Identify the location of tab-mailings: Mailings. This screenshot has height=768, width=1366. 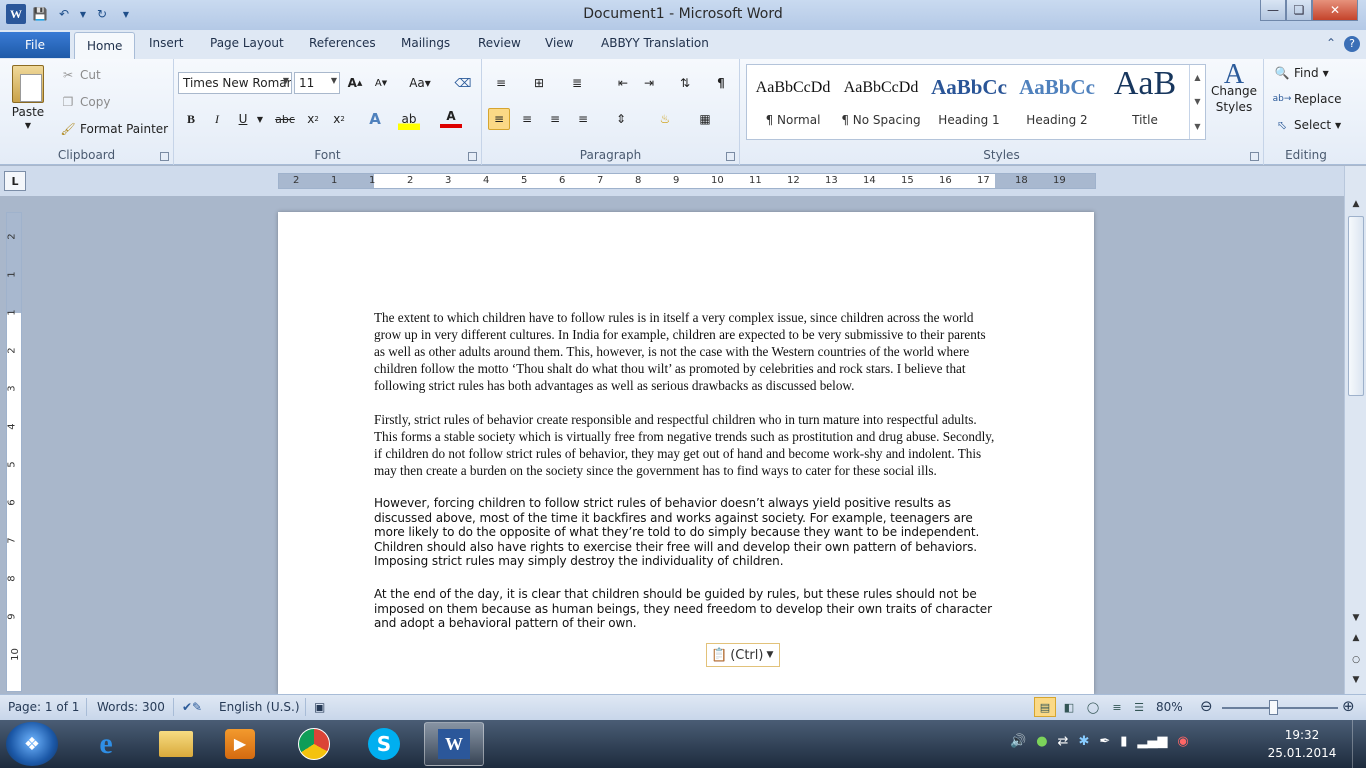
(425, 43).